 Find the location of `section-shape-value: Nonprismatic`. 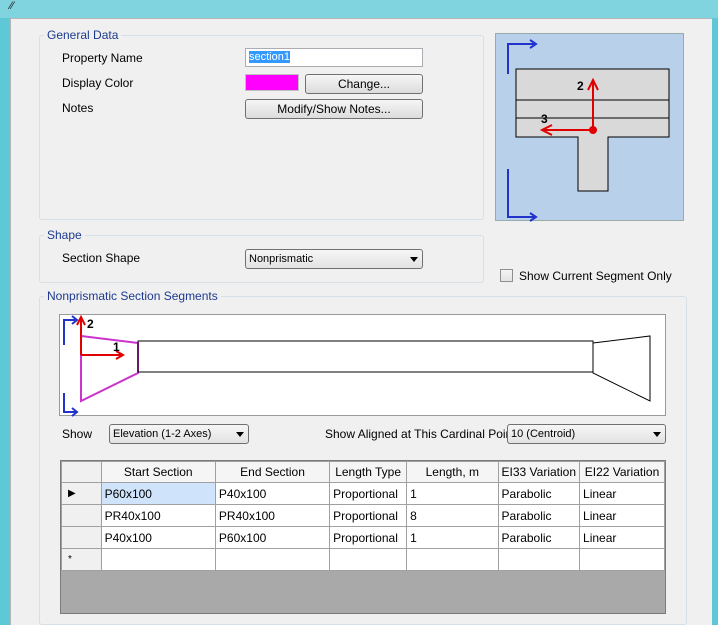

section-shape-value: Nonprismatic is located at coordinates (281, 259).